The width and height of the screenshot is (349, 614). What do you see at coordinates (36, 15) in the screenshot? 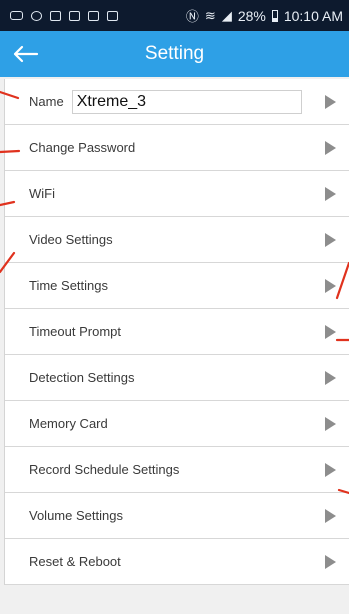
I see `wifi-notification-icon` at bounding box center [36, 15].